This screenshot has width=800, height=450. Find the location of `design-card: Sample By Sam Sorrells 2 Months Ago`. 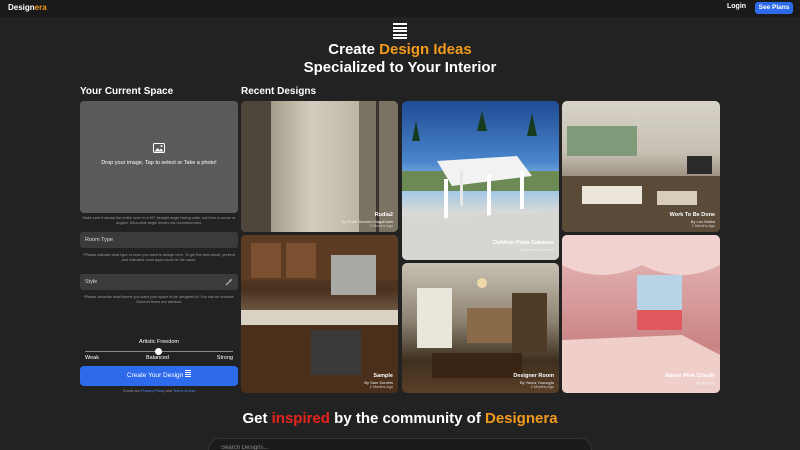

design-card: Sample By Sam Sorrells 2 Months Ago is located at coordinates (319, 314).